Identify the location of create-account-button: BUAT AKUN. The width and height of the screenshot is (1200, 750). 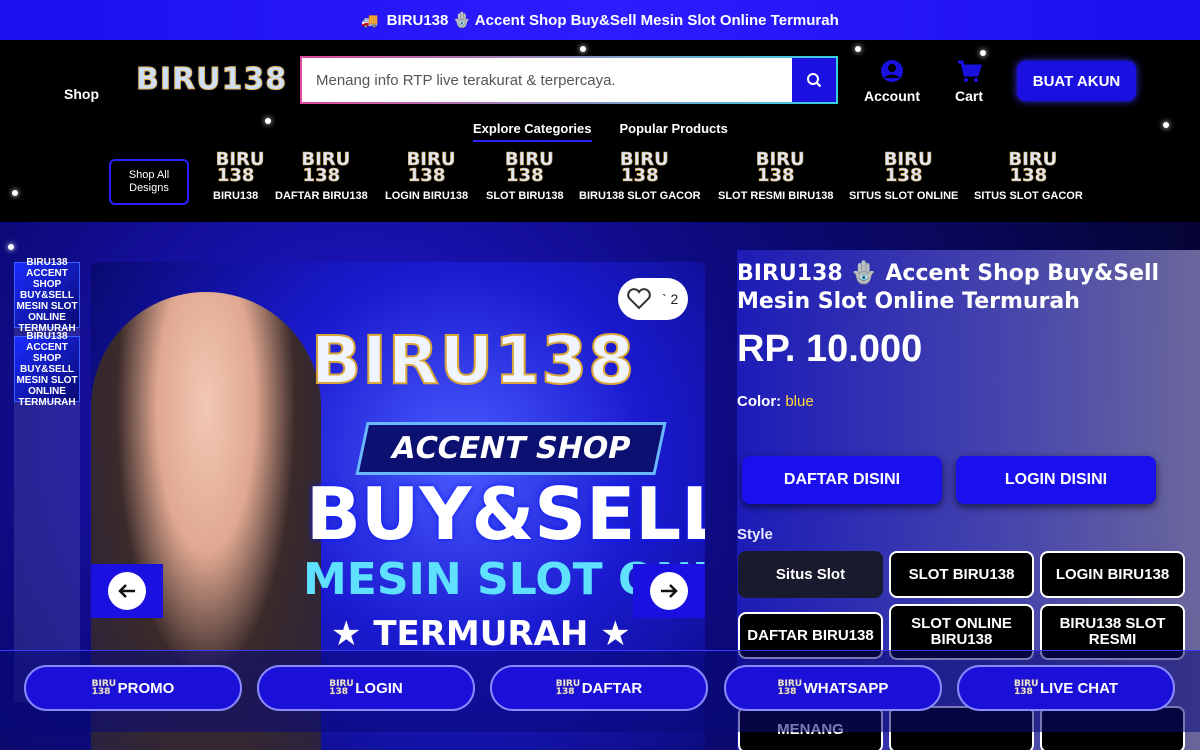
(1076, 81).